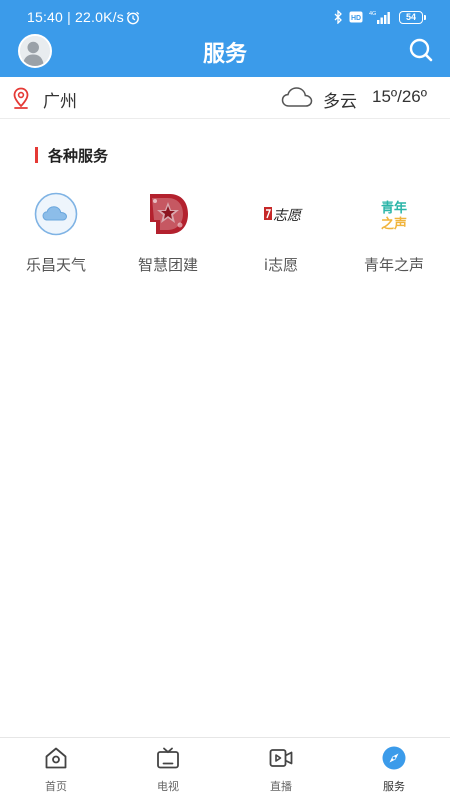 This screenshot has width=450, height=800. What do you see at coordinates (297, 97) in the screenshot?
I see `cloud-icon` at bounding box center [297, 97].